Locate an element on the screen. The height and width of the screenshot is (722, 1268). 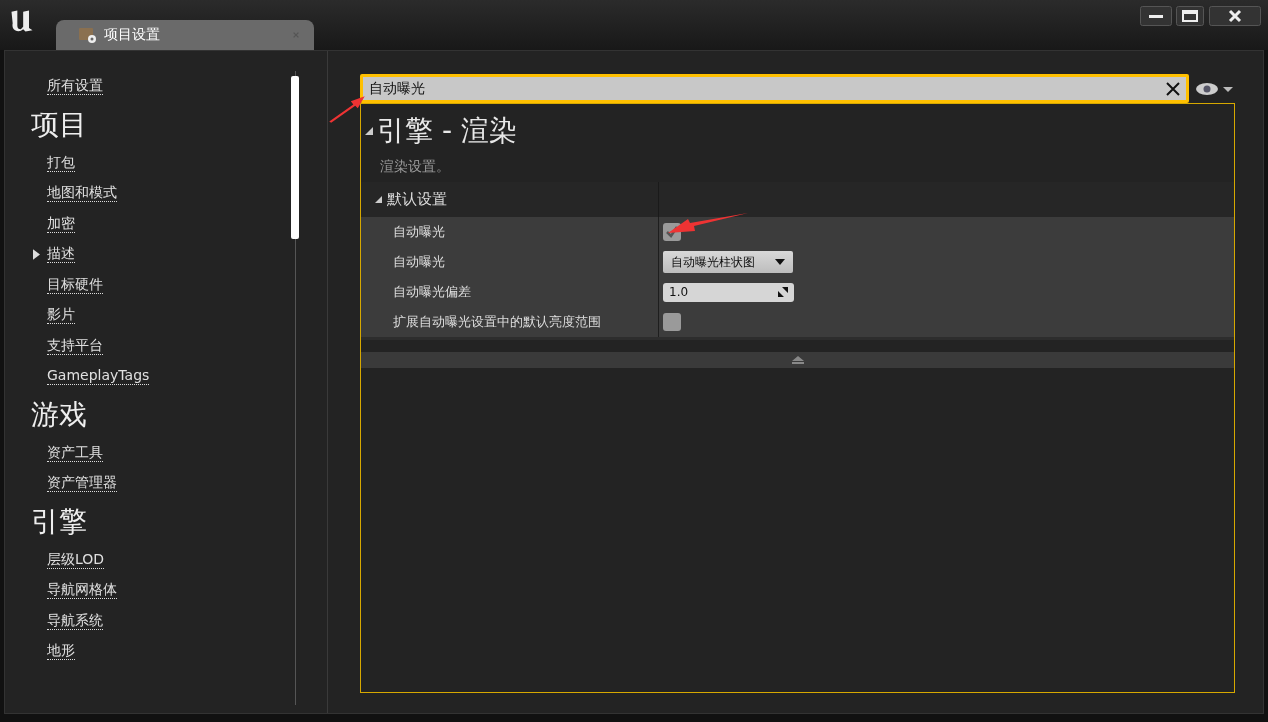
sidebar-link: 资产工具 is located at coordinates (75, 452).